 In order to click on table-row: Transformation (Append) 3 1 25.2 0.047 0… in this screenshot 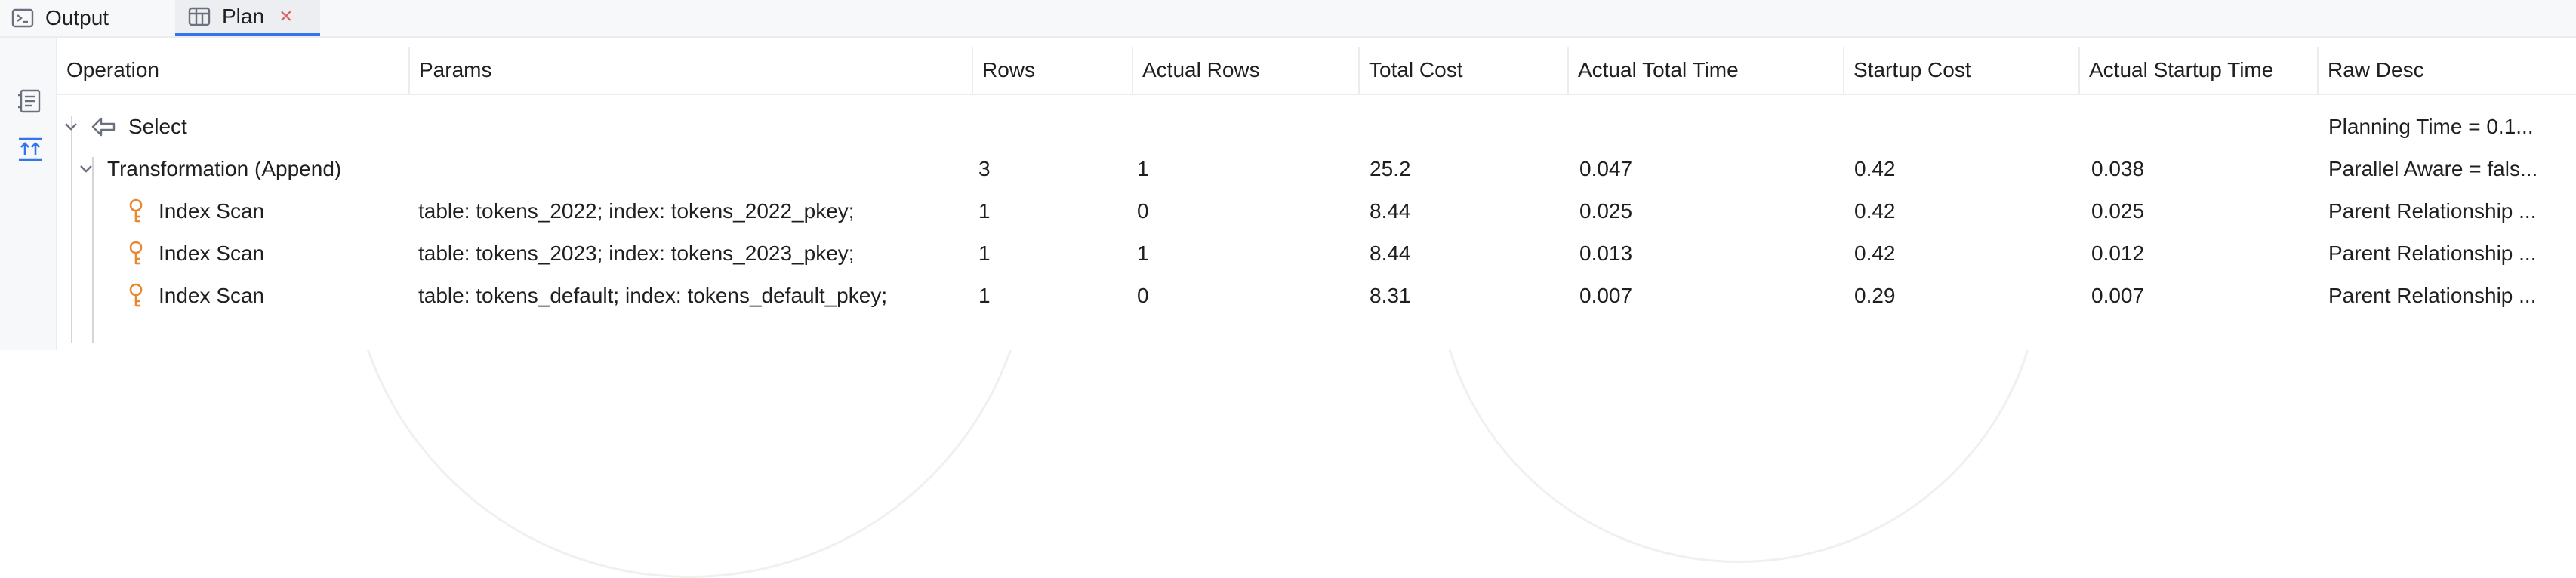, I will do `click(1316, 169)`.